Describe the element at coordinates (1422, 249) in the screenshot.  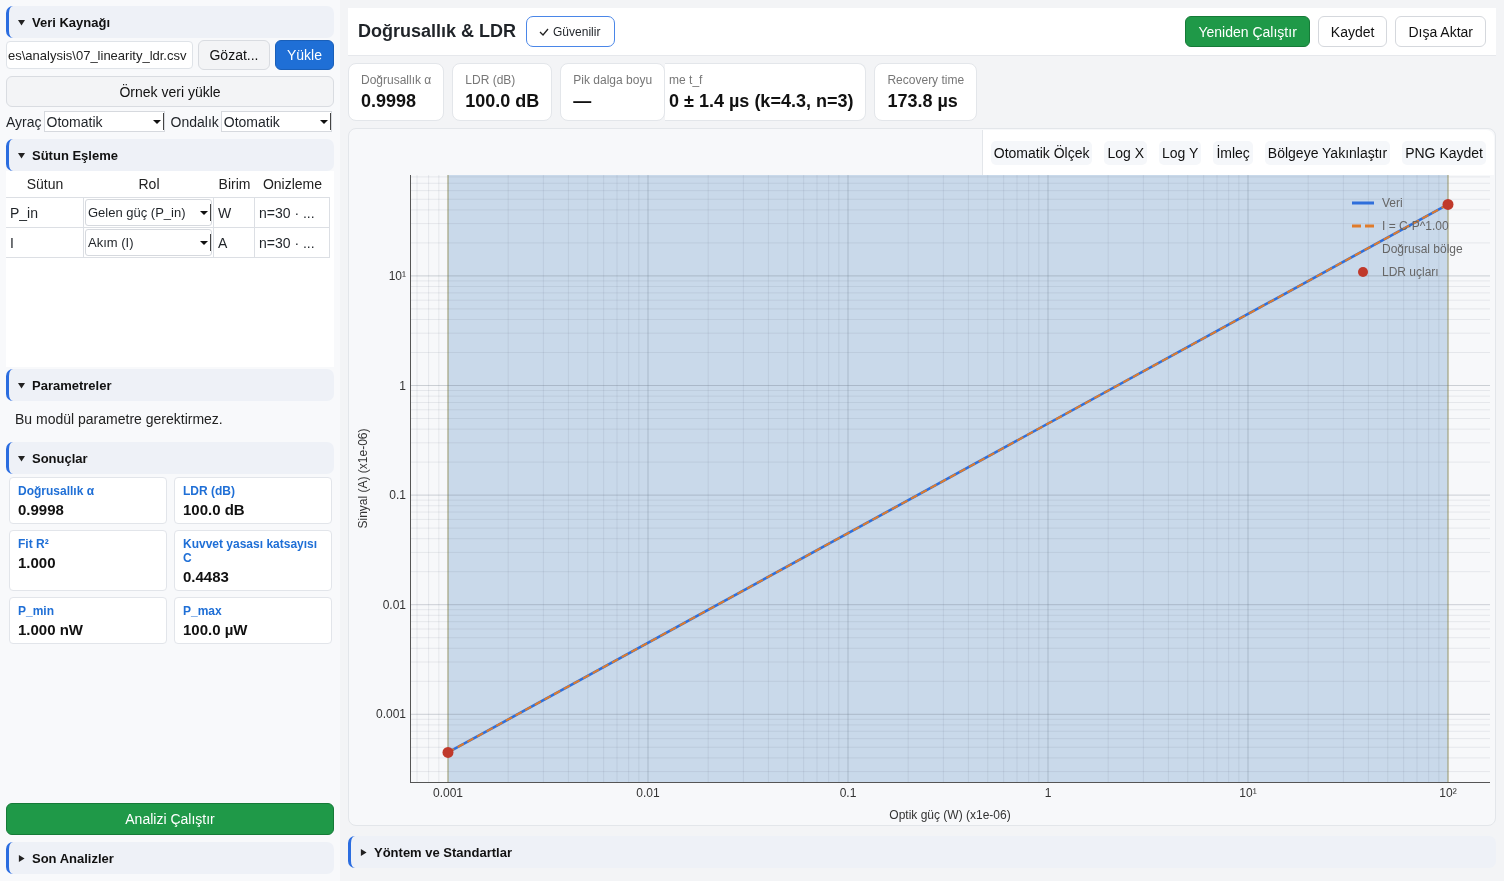
I see `legend-label: Doğrusal bölge` at that location.